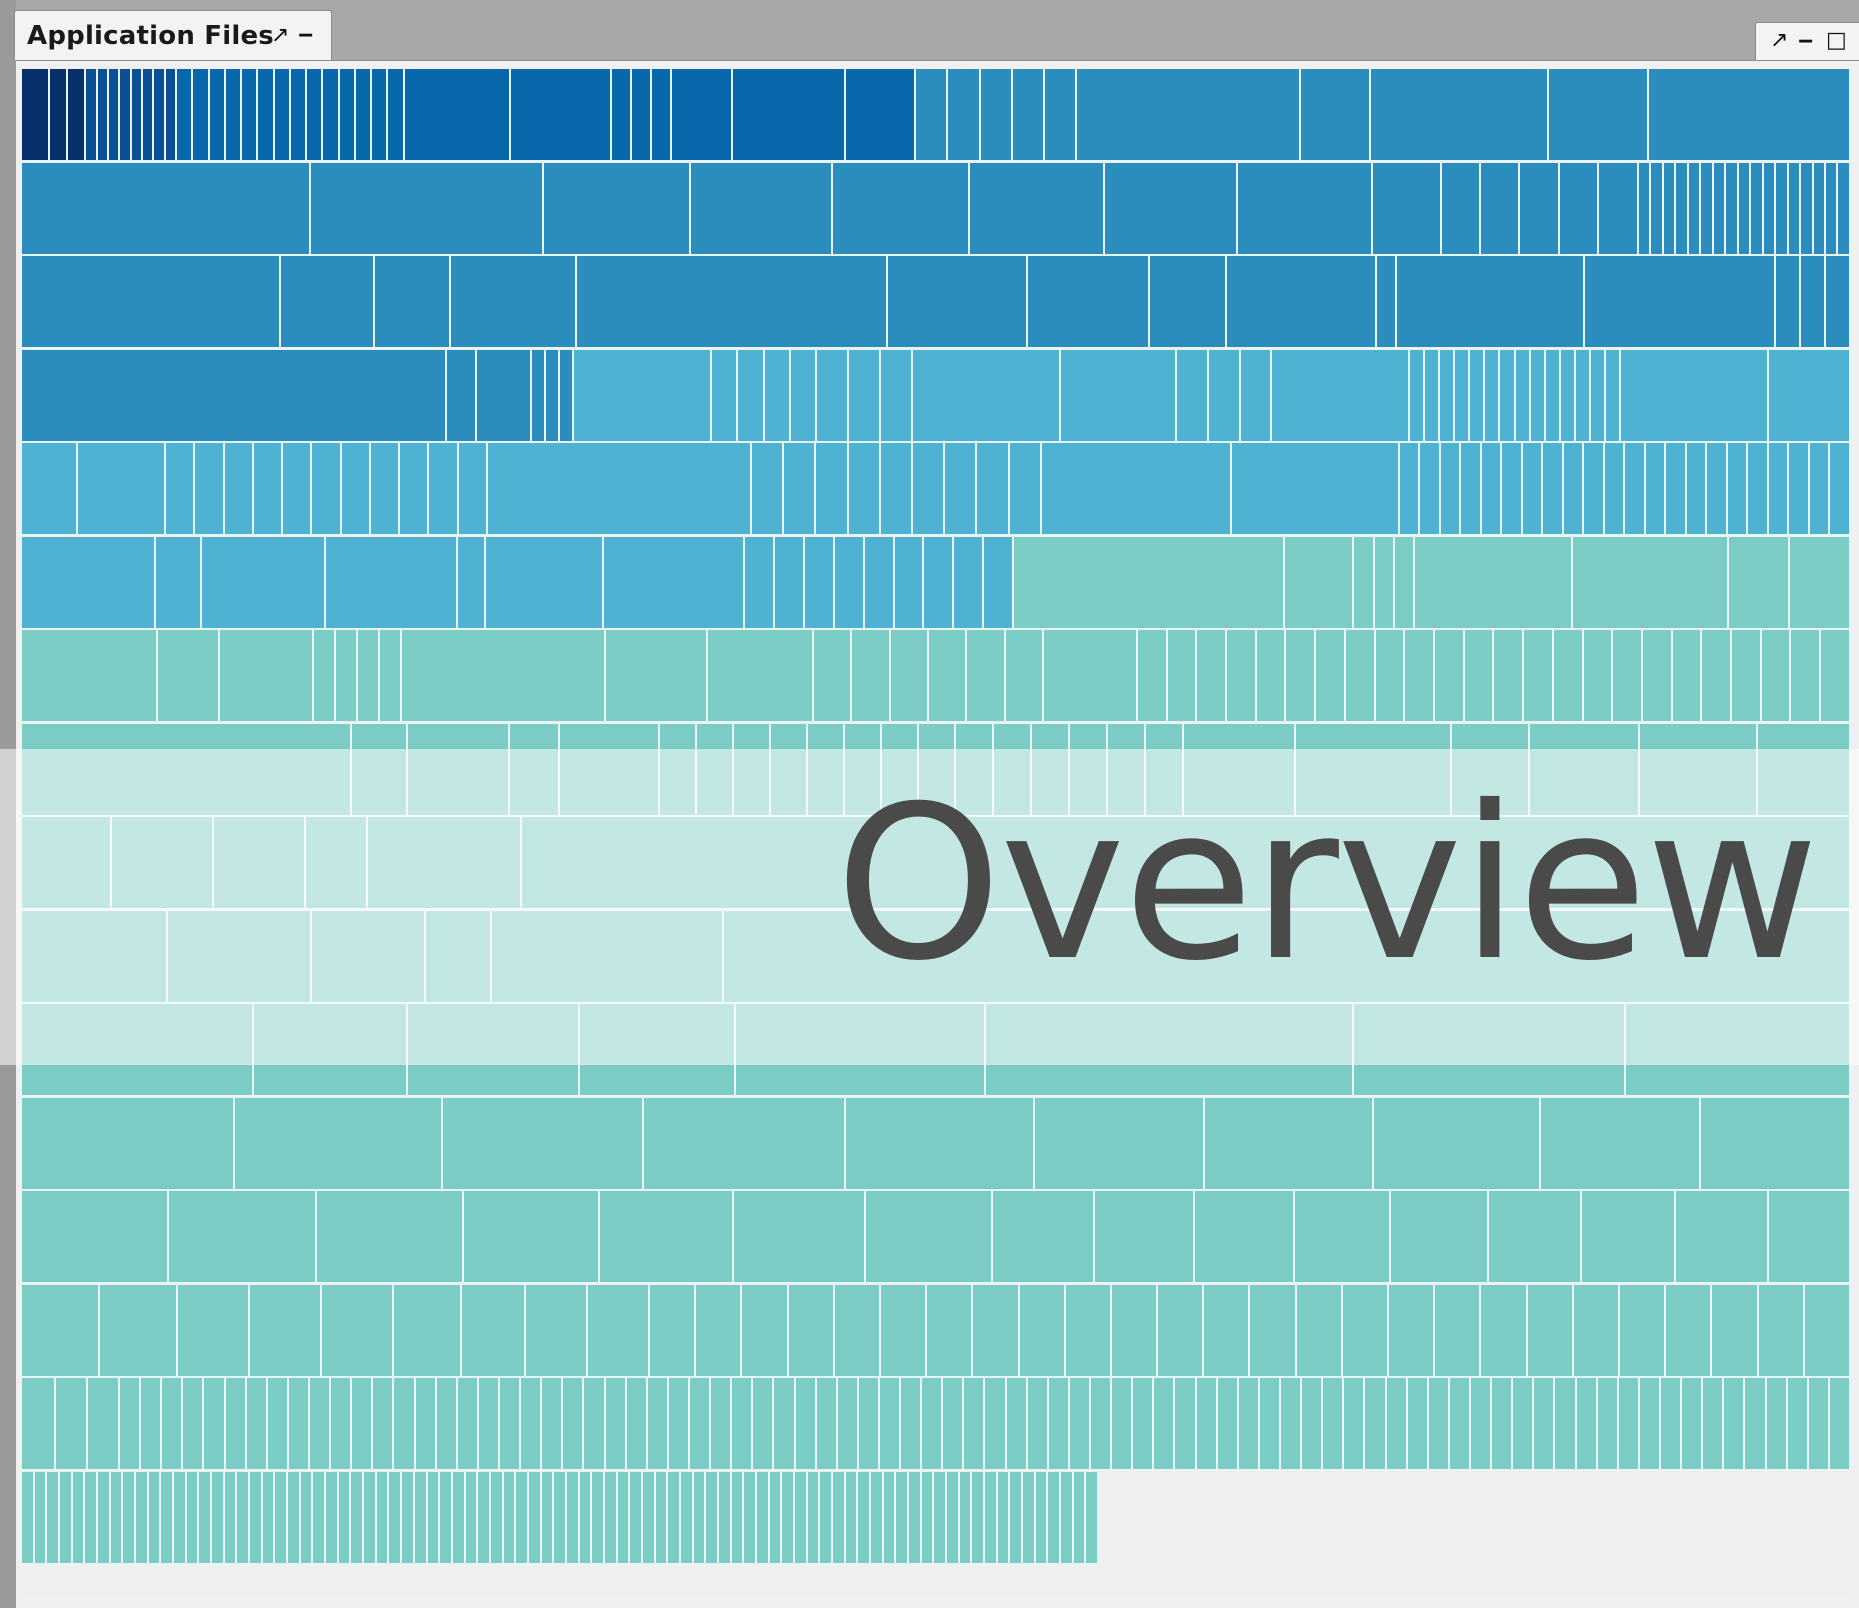  Describe the element at coordinates (1779, 41) in the screenshot. I see `restore-icon: ↗` at that location.